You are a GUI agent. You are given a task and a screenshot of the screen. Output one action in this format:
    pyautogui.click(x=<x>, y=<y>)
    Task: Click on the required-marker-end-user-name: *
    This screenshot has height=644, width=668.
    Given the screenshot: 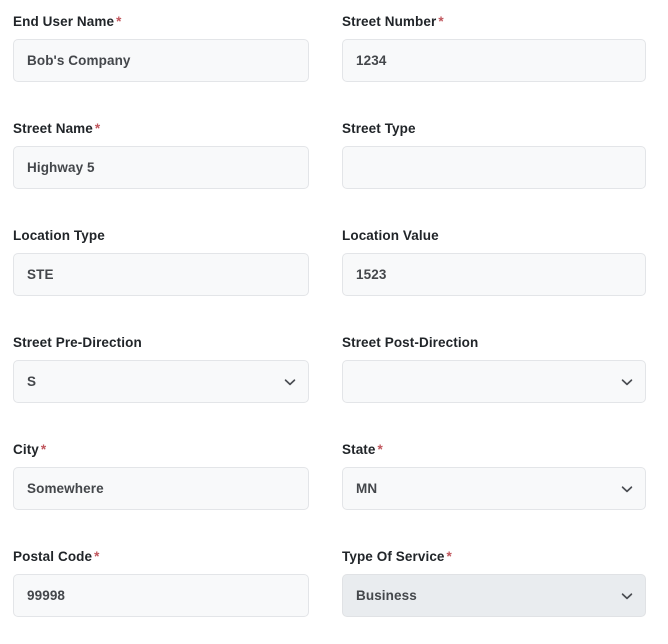 What is the action you would take?
    pyautogui.click(x=119, y=21)
    